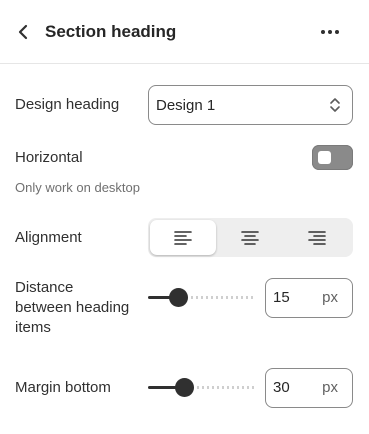 The height and width of the screenshot is (434, 369). I want to click on alignment-label: Alignment, so click(48, 237).